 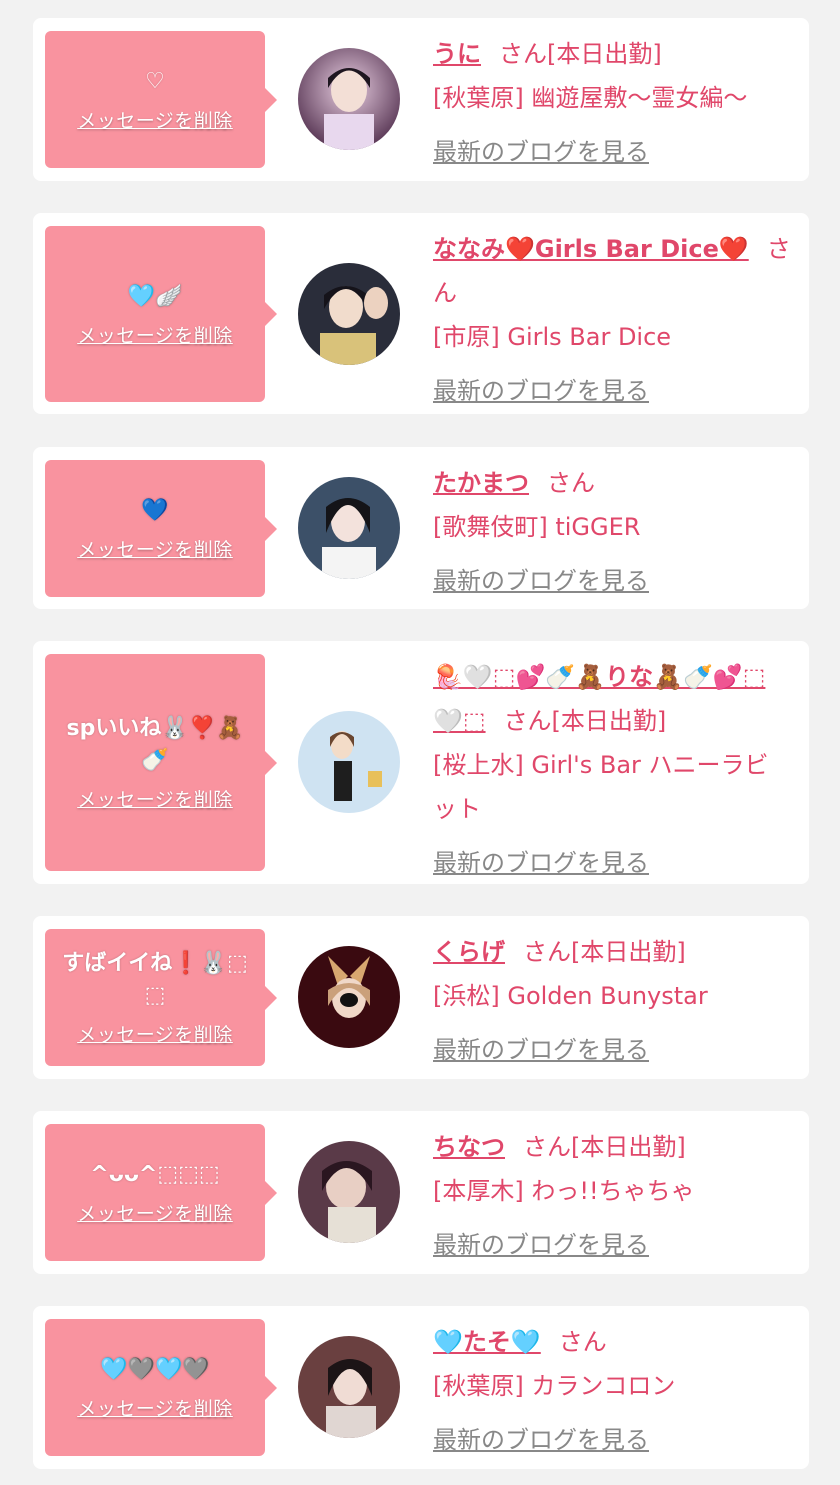 I want to click on cast-info: 🩵たそ🩵 さん [秋葉原] カランコロン 最新のブログを見る, so click(x=612, y=1391).